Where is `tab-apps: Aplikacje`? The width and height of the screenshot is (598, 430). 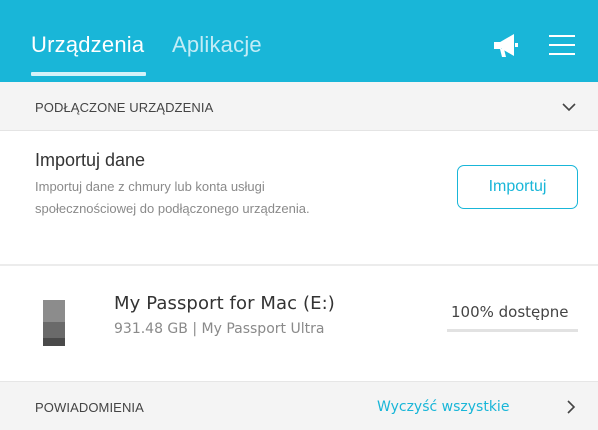
tab-apps: Aplikacje is located at coordinates (217, 45).